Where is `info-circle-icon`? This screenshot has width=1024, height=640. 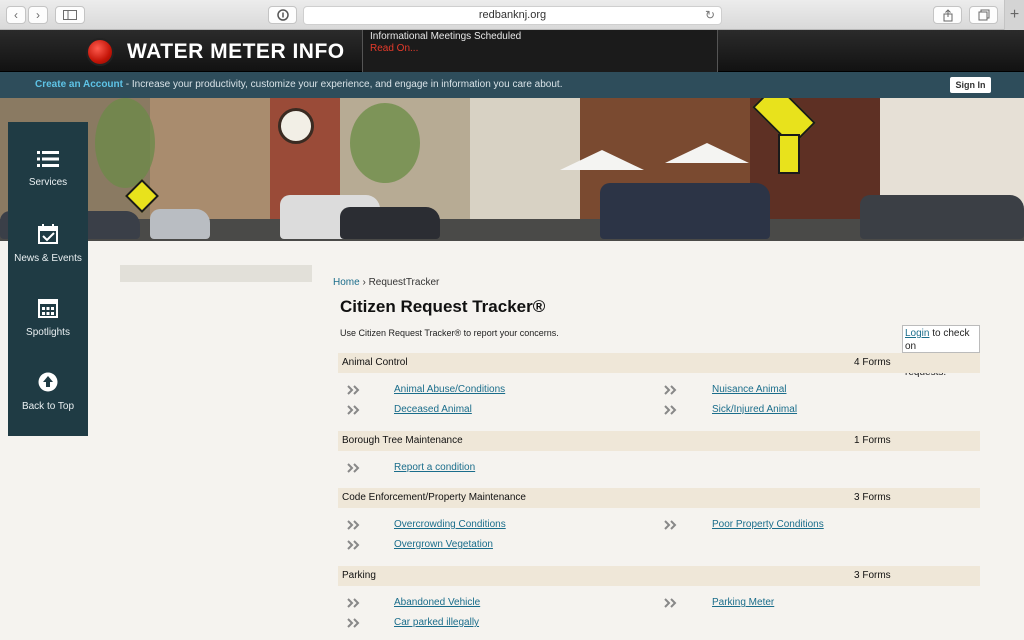
info-circle-icon is located at coordinates (282, 15).